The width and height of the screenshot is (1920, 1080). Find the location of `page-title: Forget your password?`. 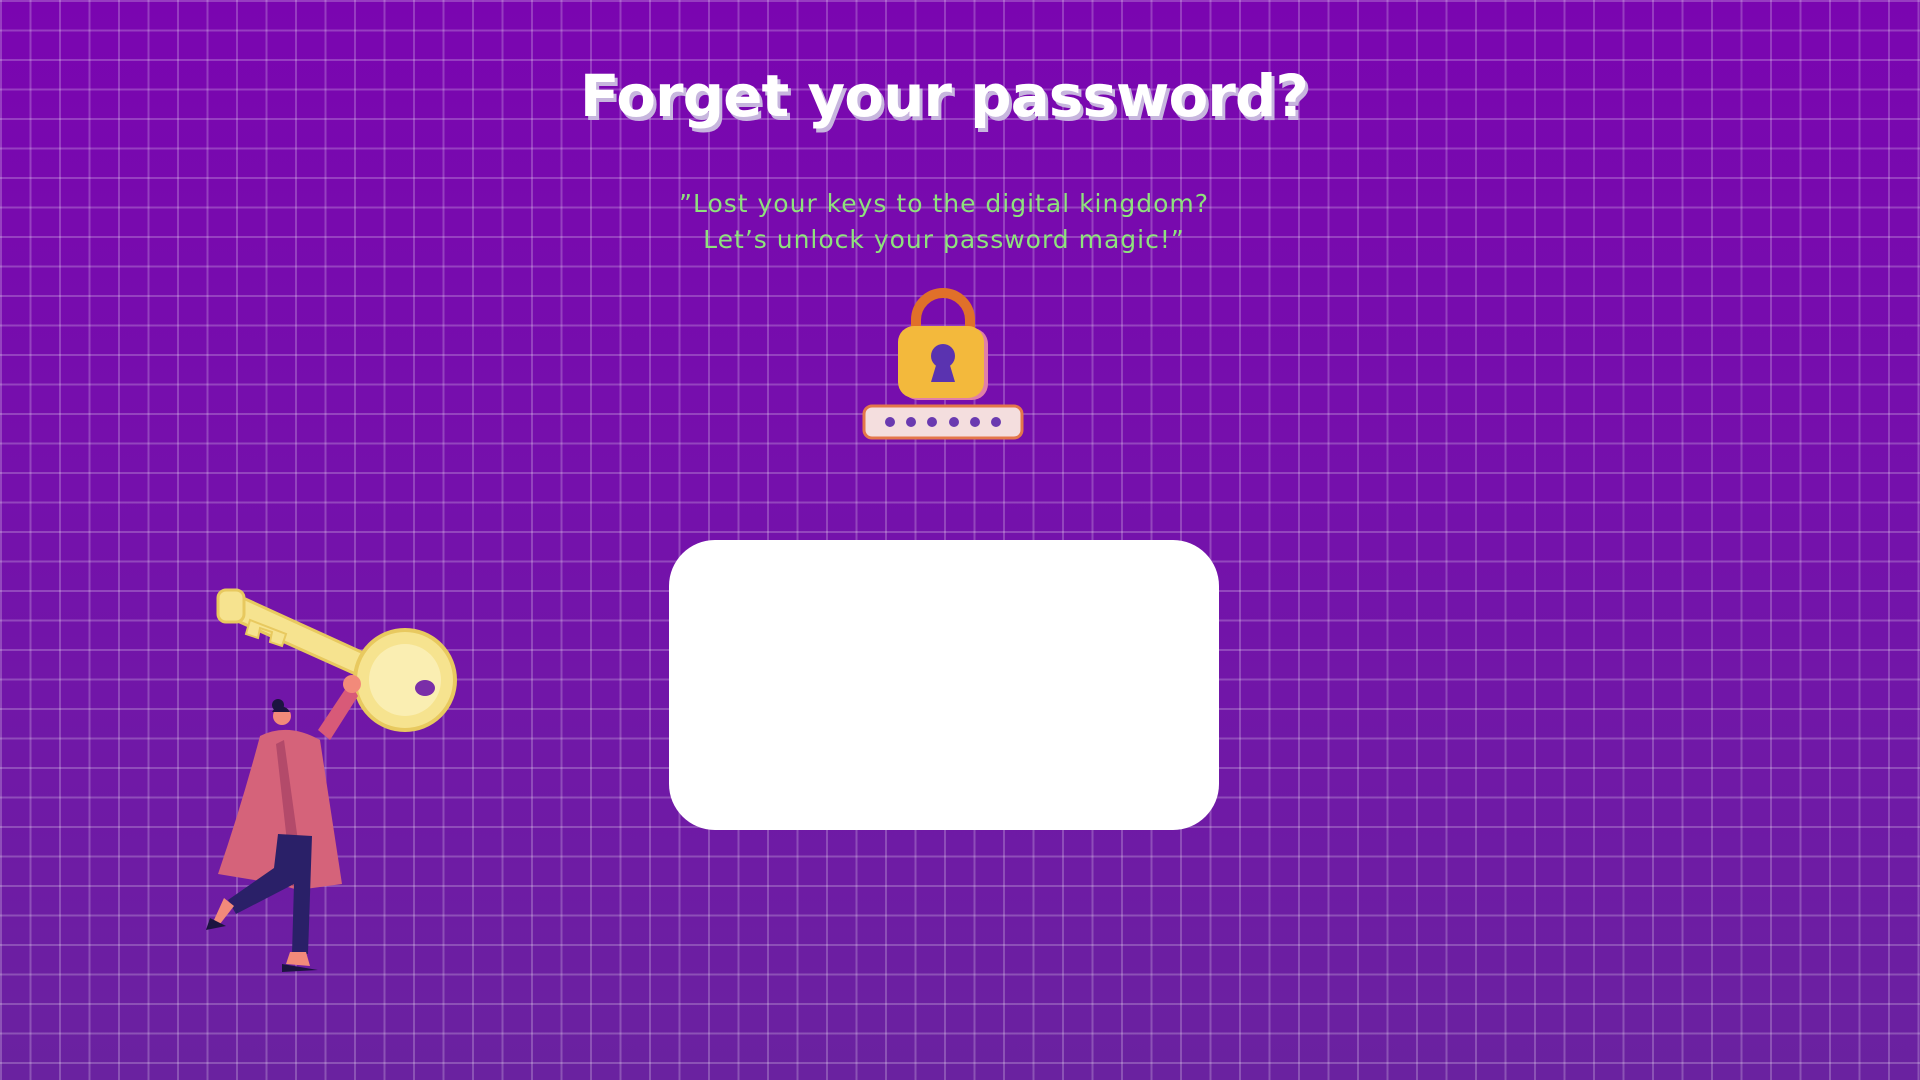

page-title: Forget your password? is located at coordinates (944, 96).